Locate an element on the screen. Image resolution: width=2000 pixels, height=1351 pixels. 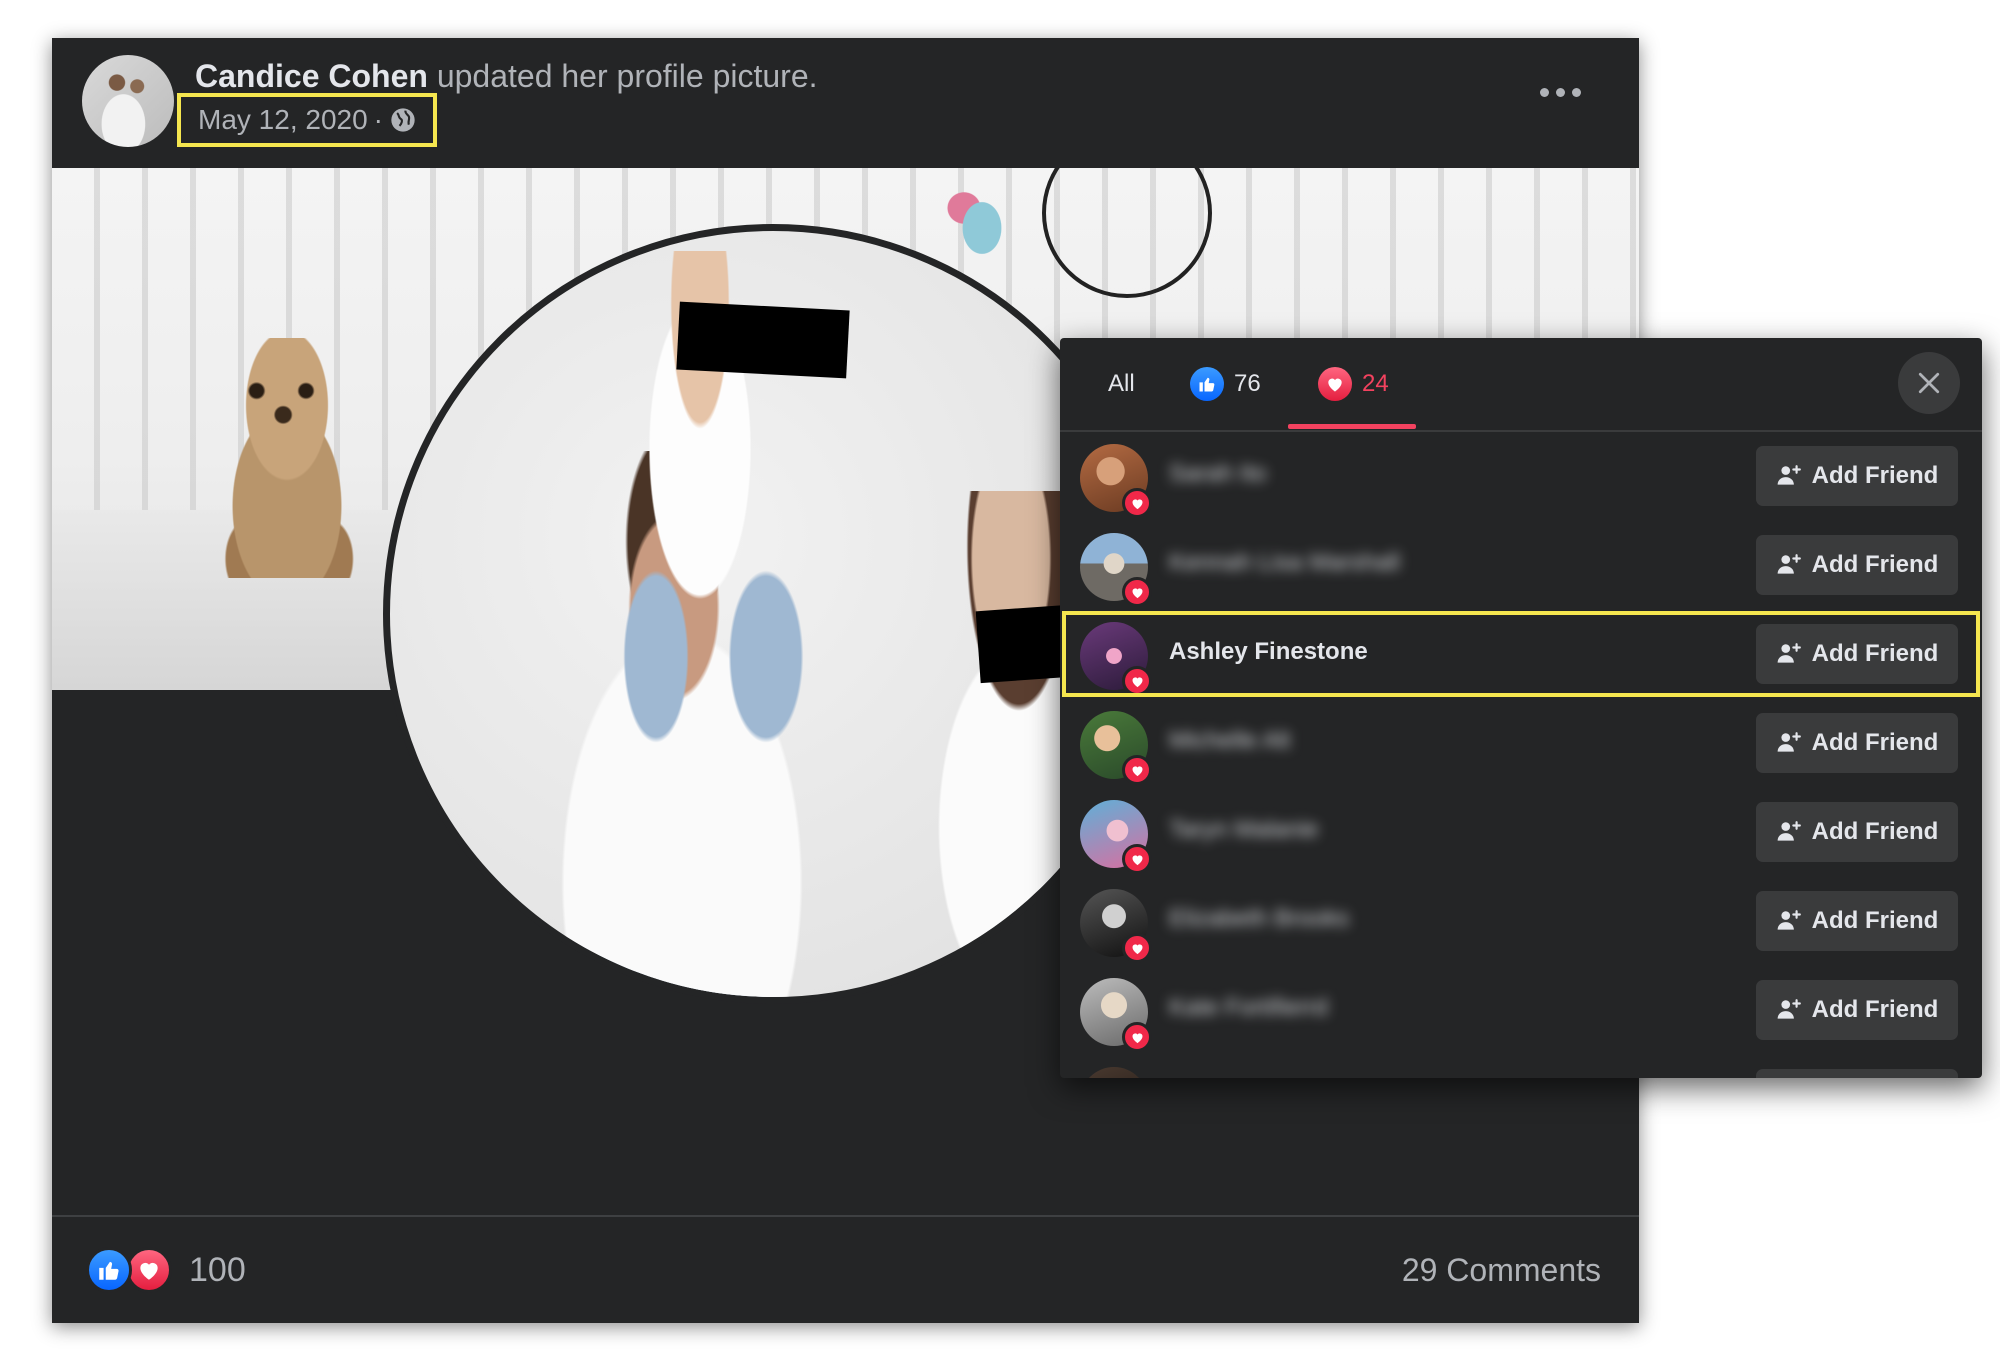
reaction-icons is located at coordinates (129, 1270).